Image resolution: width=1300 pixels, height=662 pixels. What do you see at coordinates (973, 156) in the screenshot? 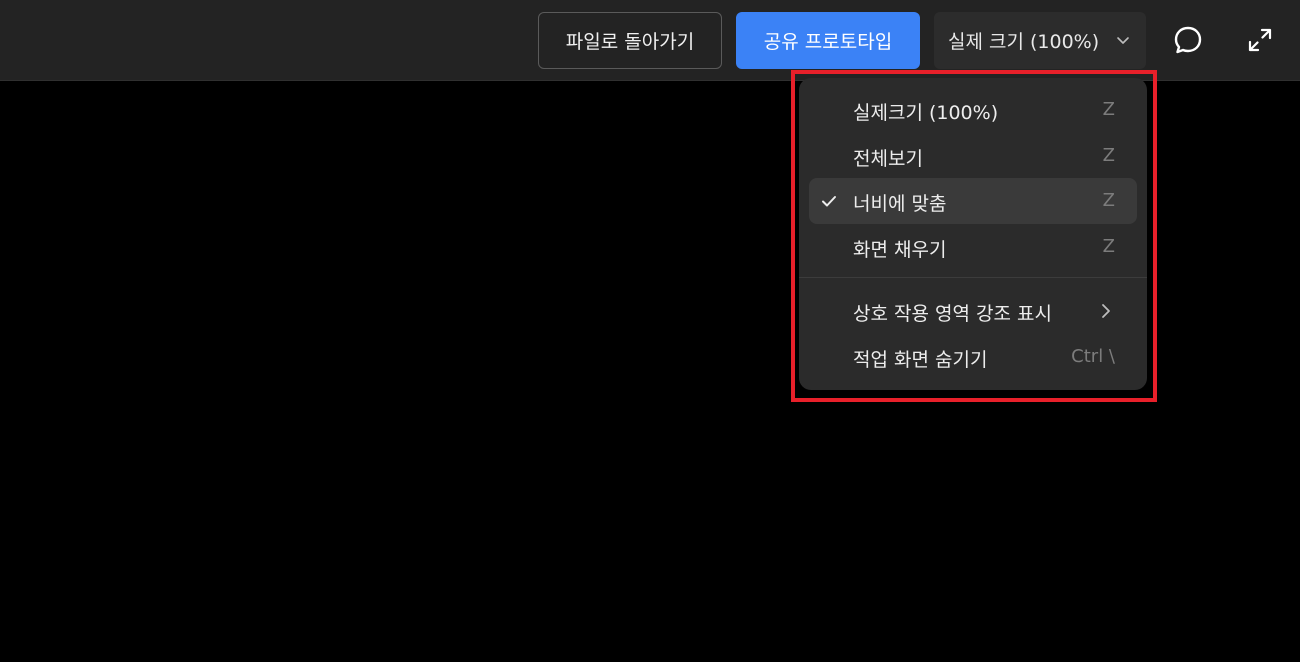
I see `menu-item-fit-all: 전체보기 Z` at bounding box center [973, 156].